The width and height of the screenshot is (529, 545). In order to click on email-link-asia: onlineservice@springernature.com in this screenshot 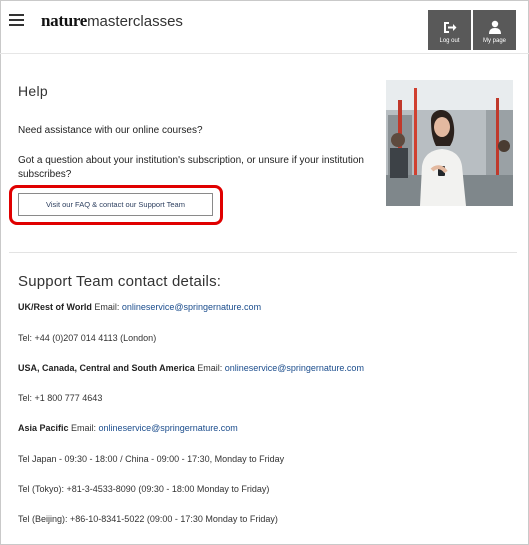, I will do `click(168, 428)`.